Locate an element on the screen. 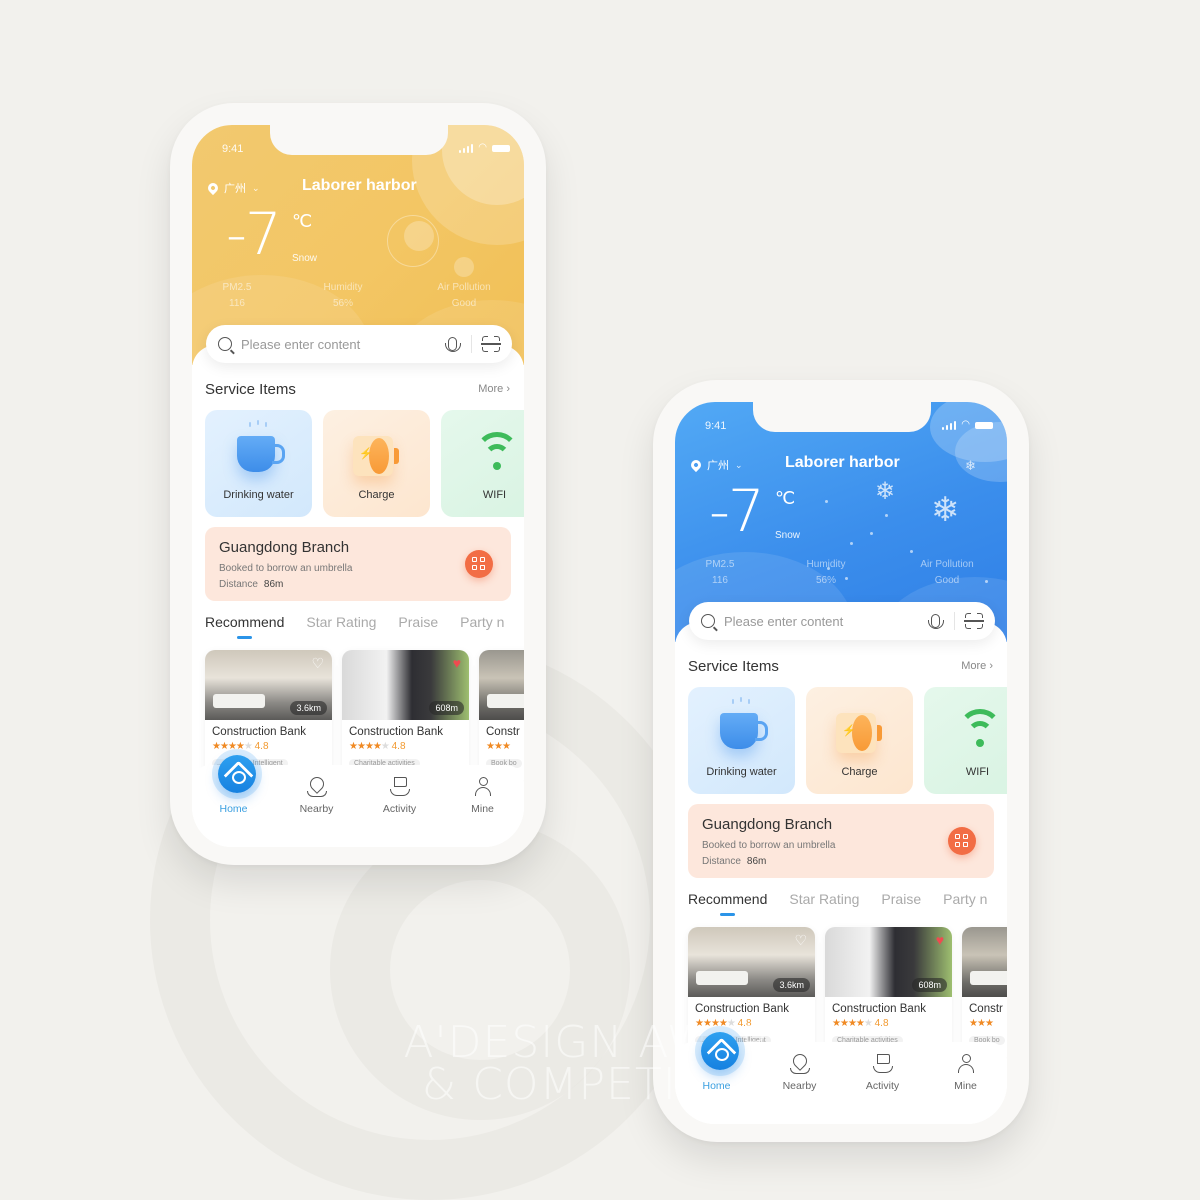  city-name: 广州 is located at coordinates (718, 466).